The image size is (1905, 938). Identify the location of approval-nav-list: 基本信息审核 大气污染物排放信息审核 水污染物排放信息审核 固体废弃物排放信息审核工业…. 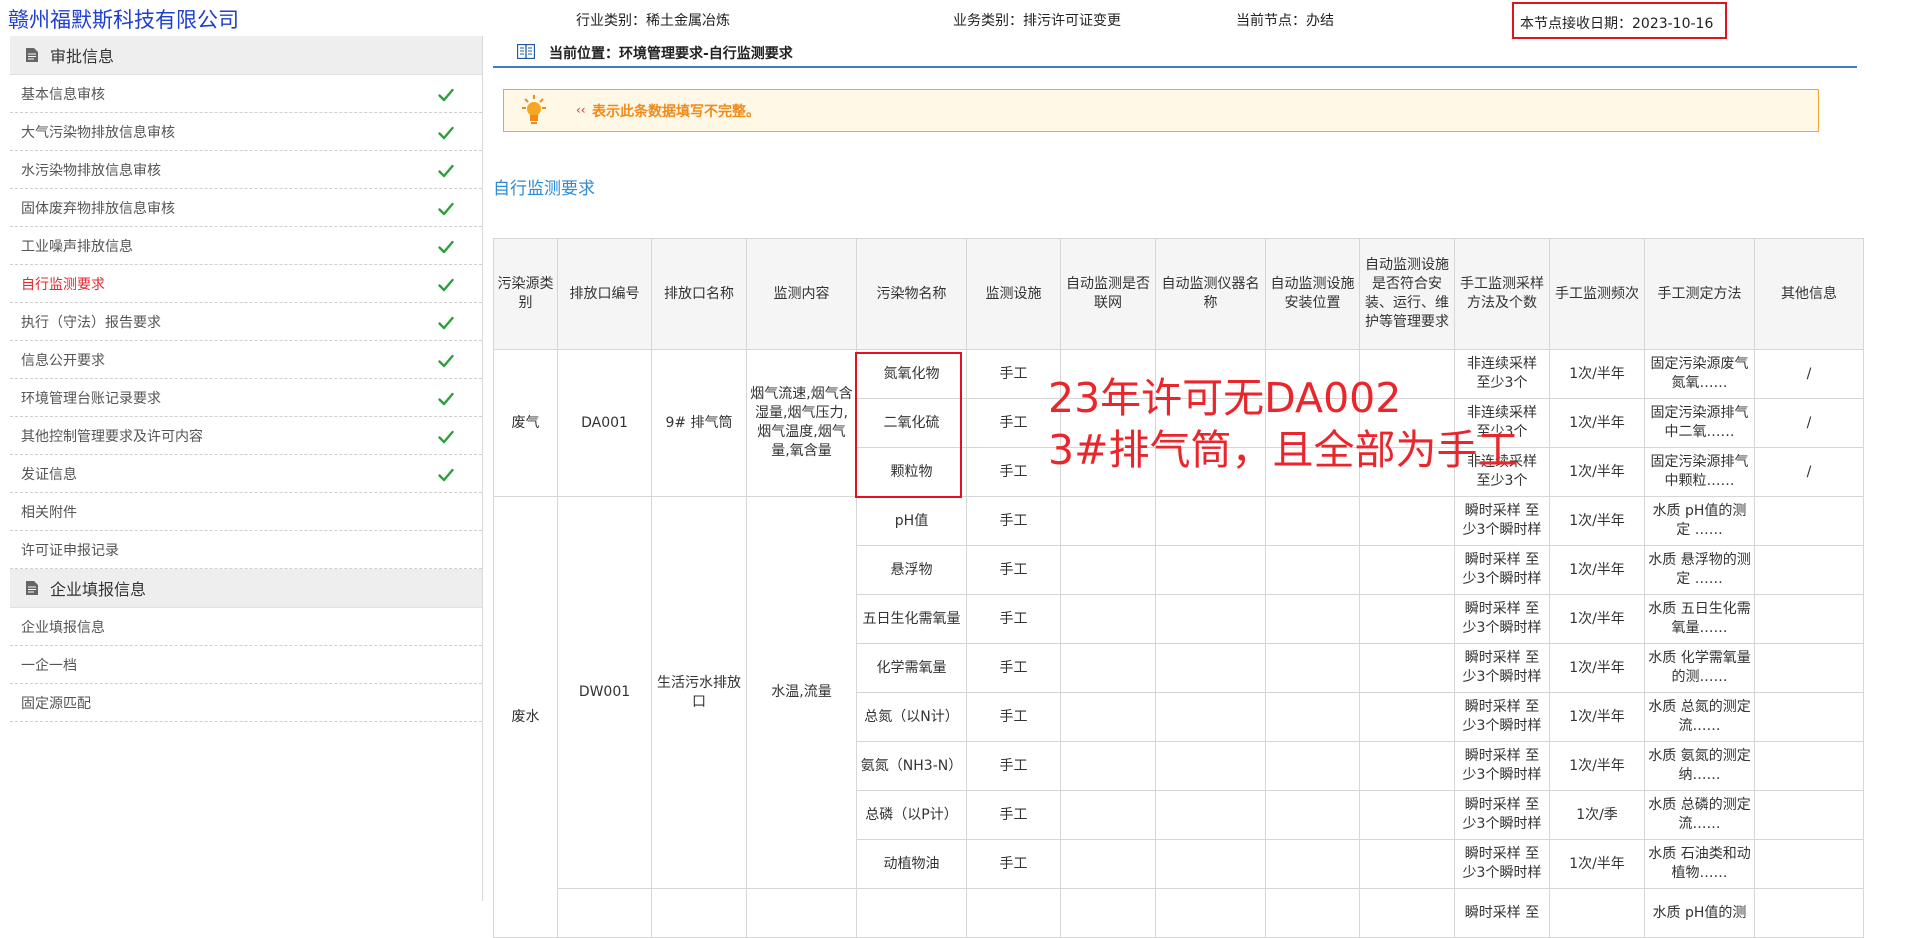
(246, 322).